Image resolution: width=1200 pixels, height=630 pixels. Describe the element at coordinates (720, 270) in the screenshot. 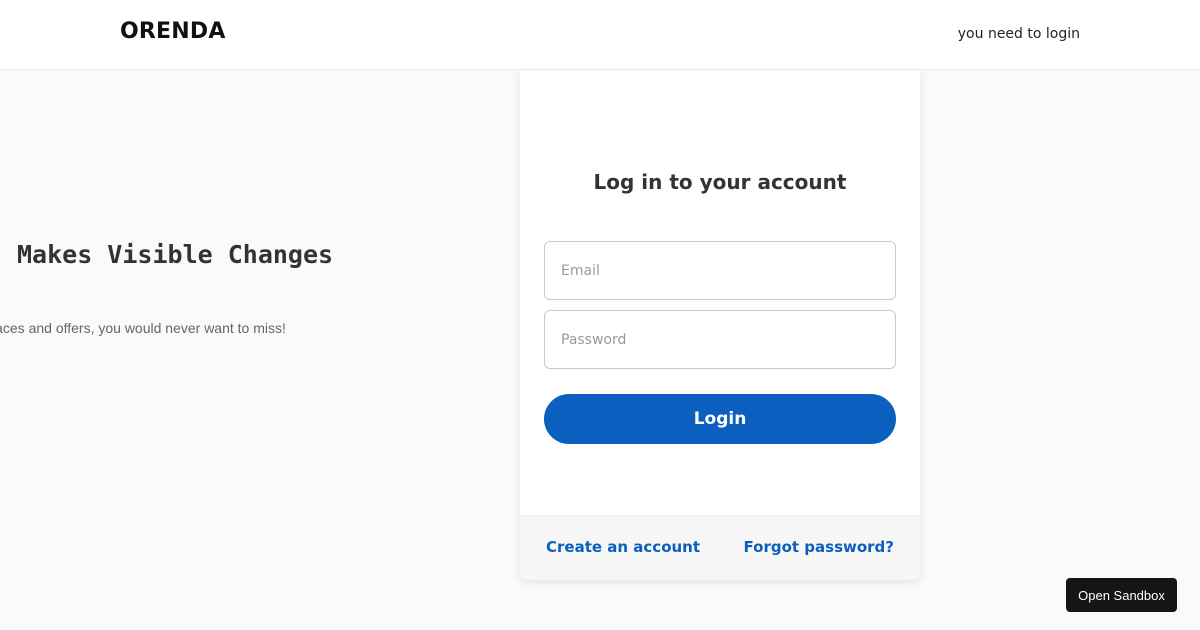

I see `email-field` at that location.